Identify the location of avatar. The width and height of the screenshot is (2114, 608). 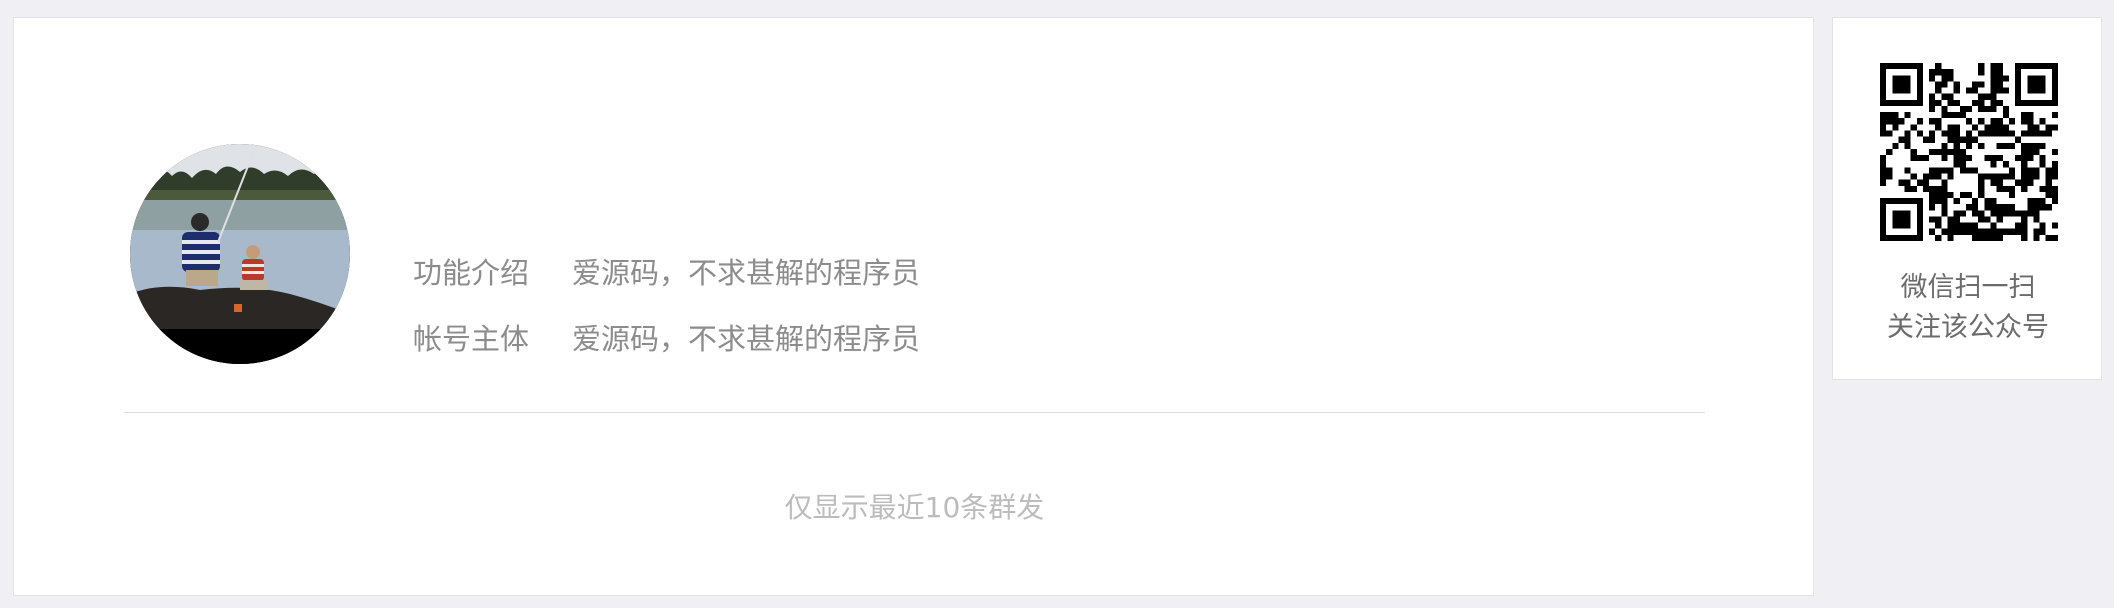
(240, 254).